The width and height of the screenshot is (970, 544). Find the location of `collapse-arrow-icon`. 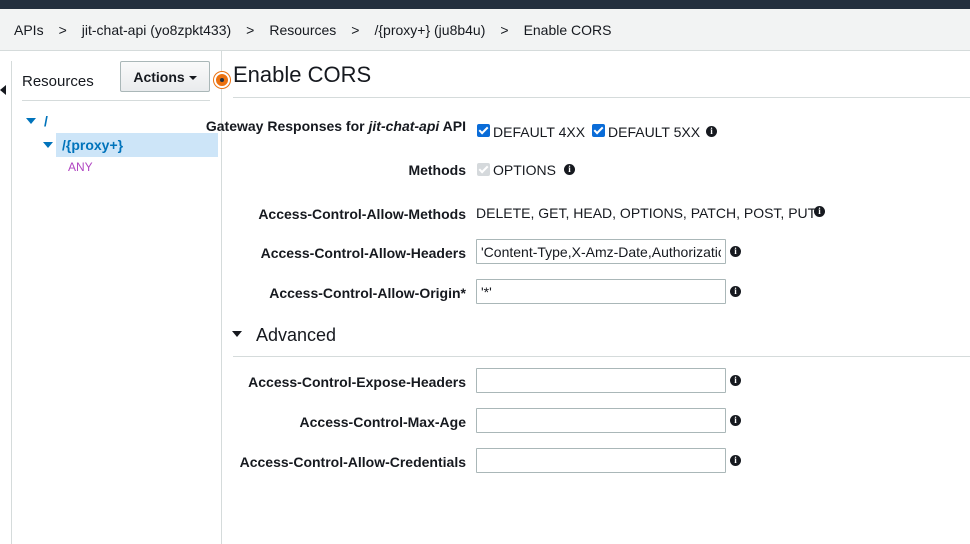

collapse-arrow-icon is located at coordinates (3, 90).